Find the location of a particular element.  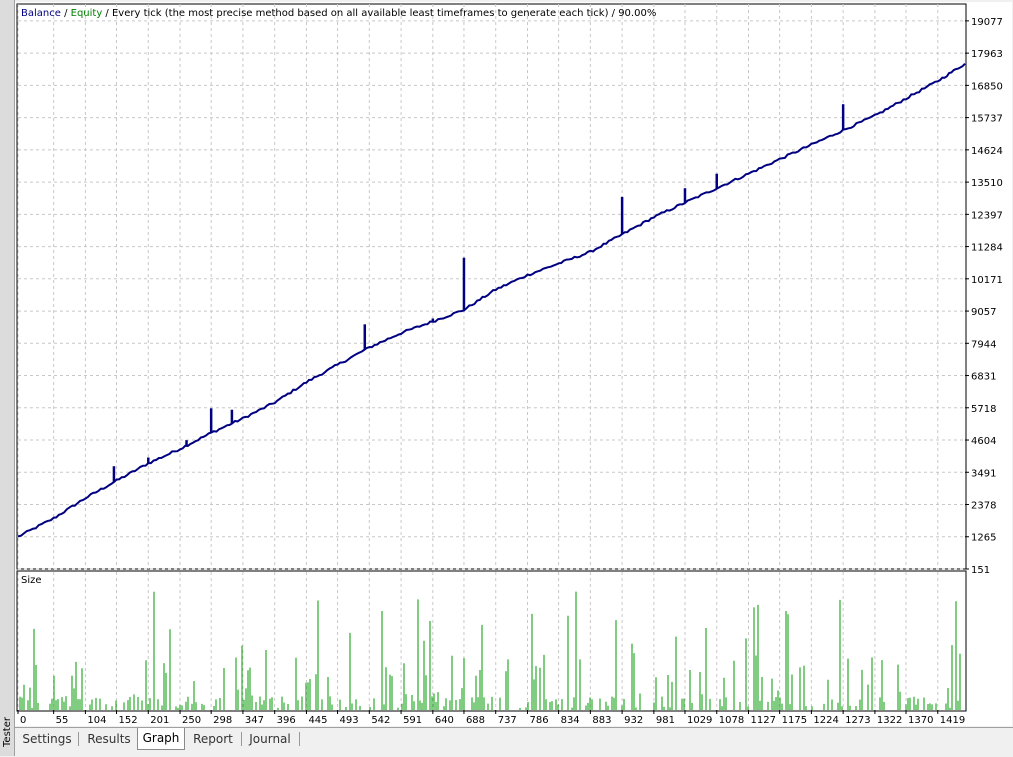

x-tick-label: 104 is located at coordinates (96, 720).